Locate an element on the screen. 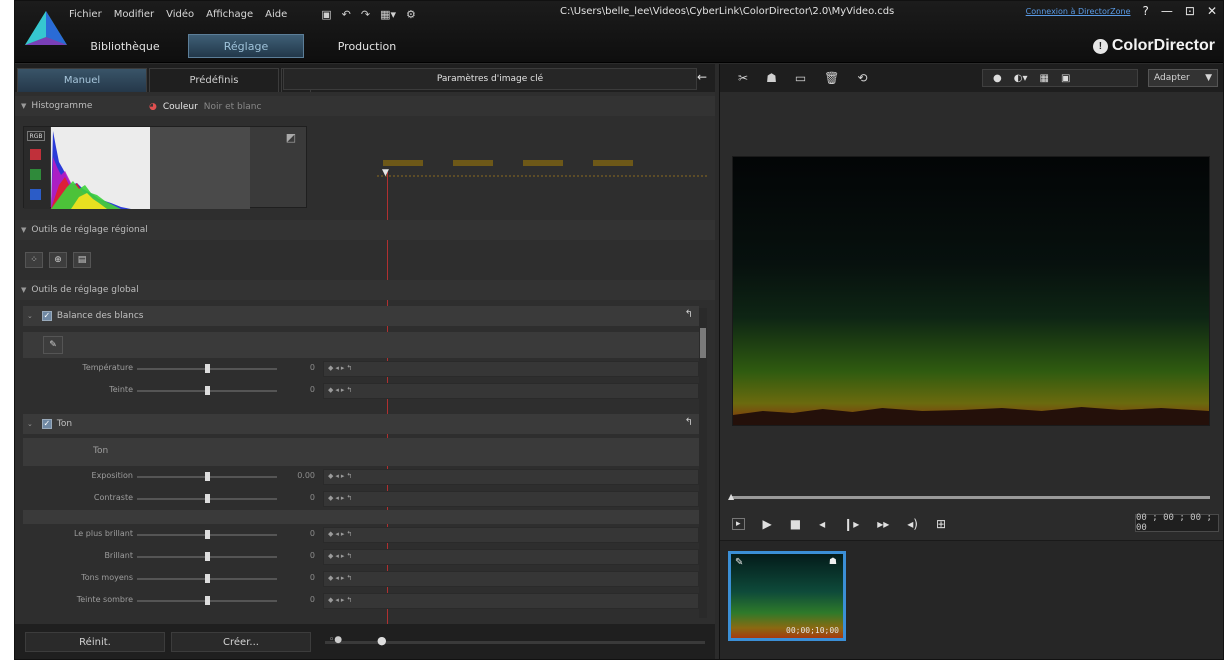  tab-production: Production is located at coordinates (367, 46).